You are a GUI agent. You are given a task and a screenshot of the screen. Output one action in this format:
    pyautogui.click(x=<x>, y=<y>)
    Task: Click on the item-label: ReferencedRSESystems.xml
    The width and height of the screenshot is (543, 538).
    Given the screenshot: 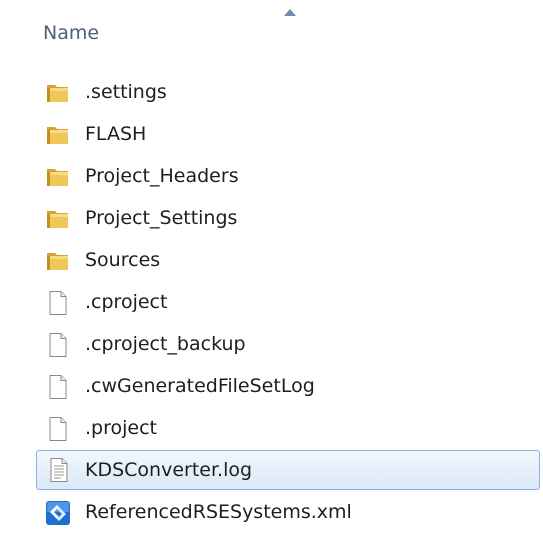 What is the action you would take?
    pyautogui.click(x=218, y=512)
    